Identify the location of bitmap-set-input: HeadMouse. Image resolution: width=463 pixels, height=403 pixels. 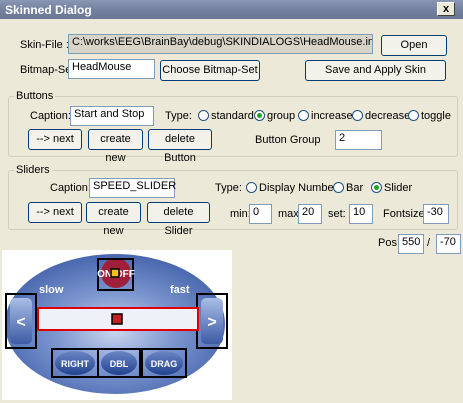
(111, 69).